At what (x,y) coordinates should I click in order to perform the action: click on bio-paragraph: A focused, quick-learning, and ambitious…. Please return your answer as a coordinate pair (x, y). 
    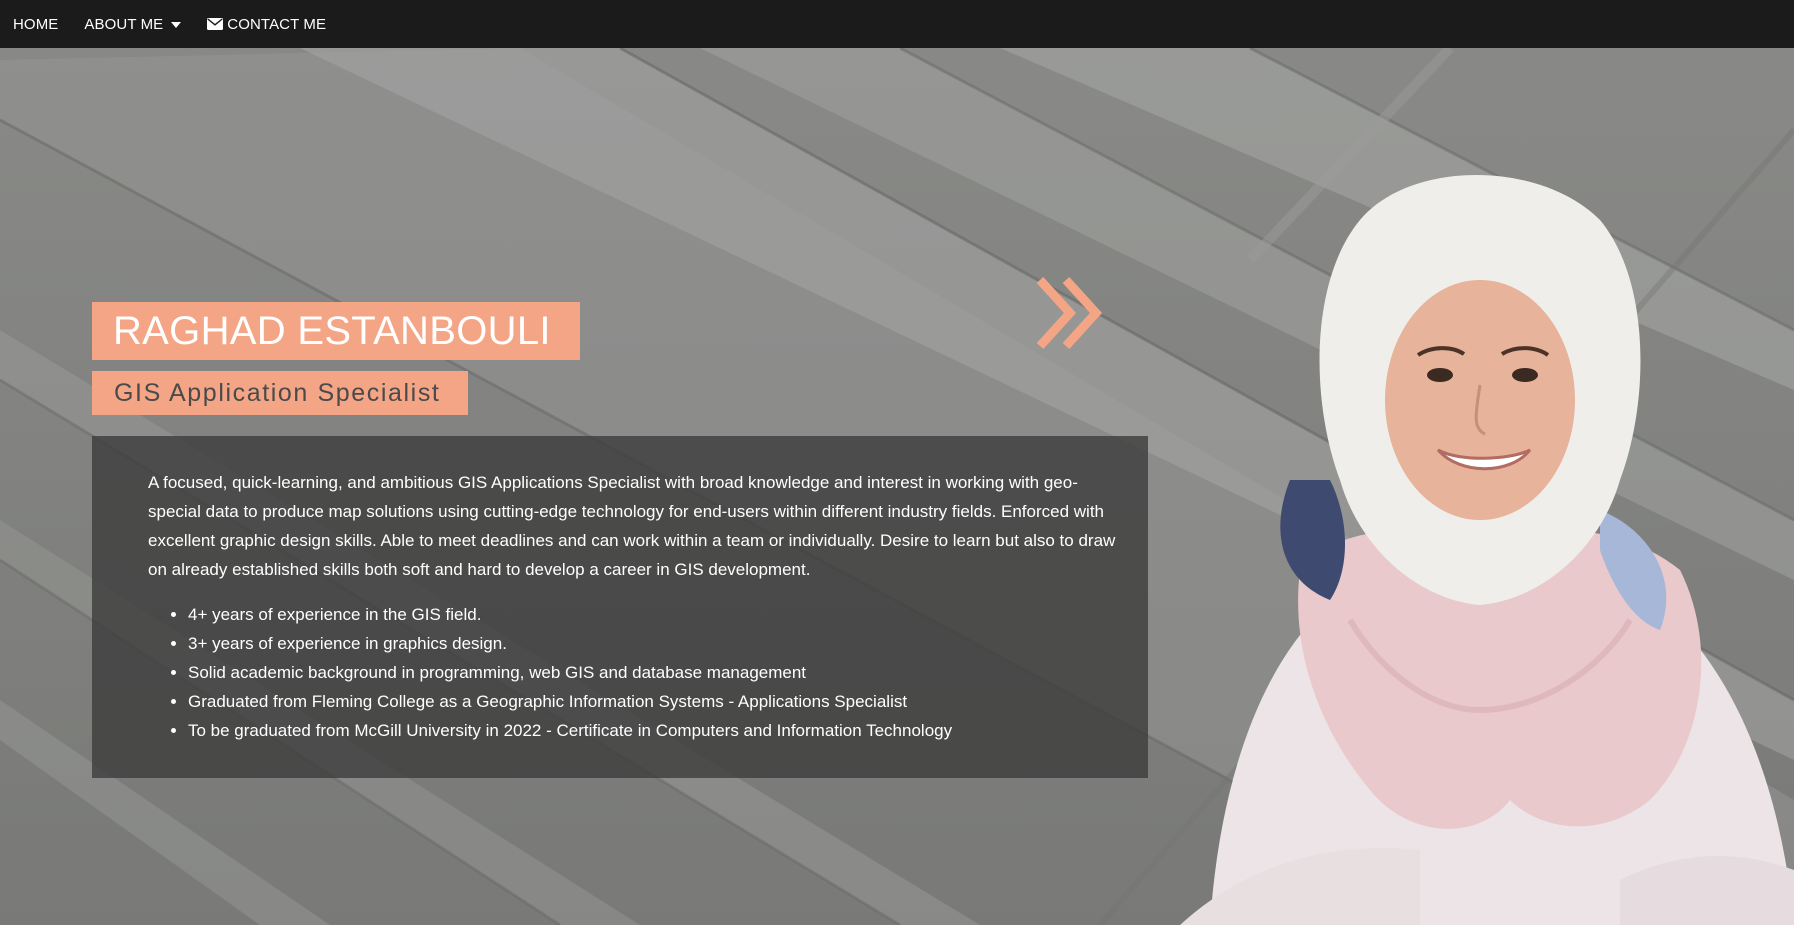
    Looking at the image, I should click on (632, 526).